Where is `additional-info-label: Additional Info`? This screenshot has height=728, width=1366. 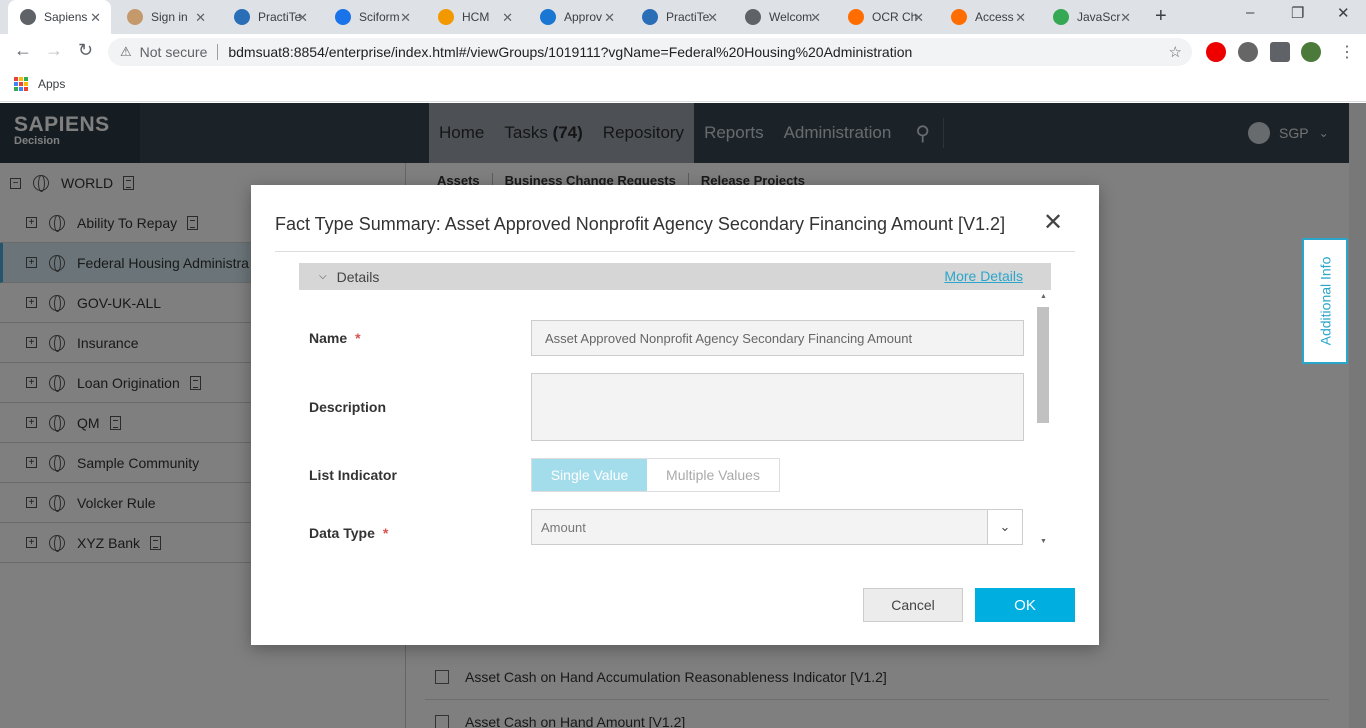 additional-info-label: Additional Info is located at coordinates (1325, 301).